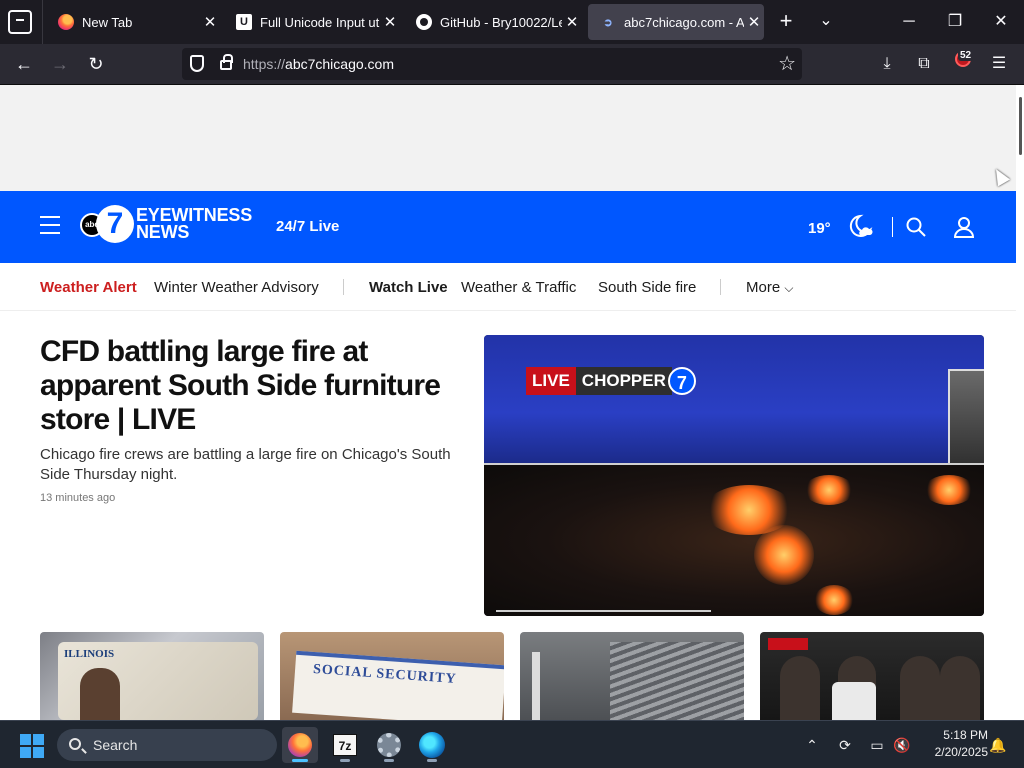  What do you see at coordinates (78, 498) in the screenshot?
I see `timestamp: 13 minutes ago` at bounding box center [78, 498].